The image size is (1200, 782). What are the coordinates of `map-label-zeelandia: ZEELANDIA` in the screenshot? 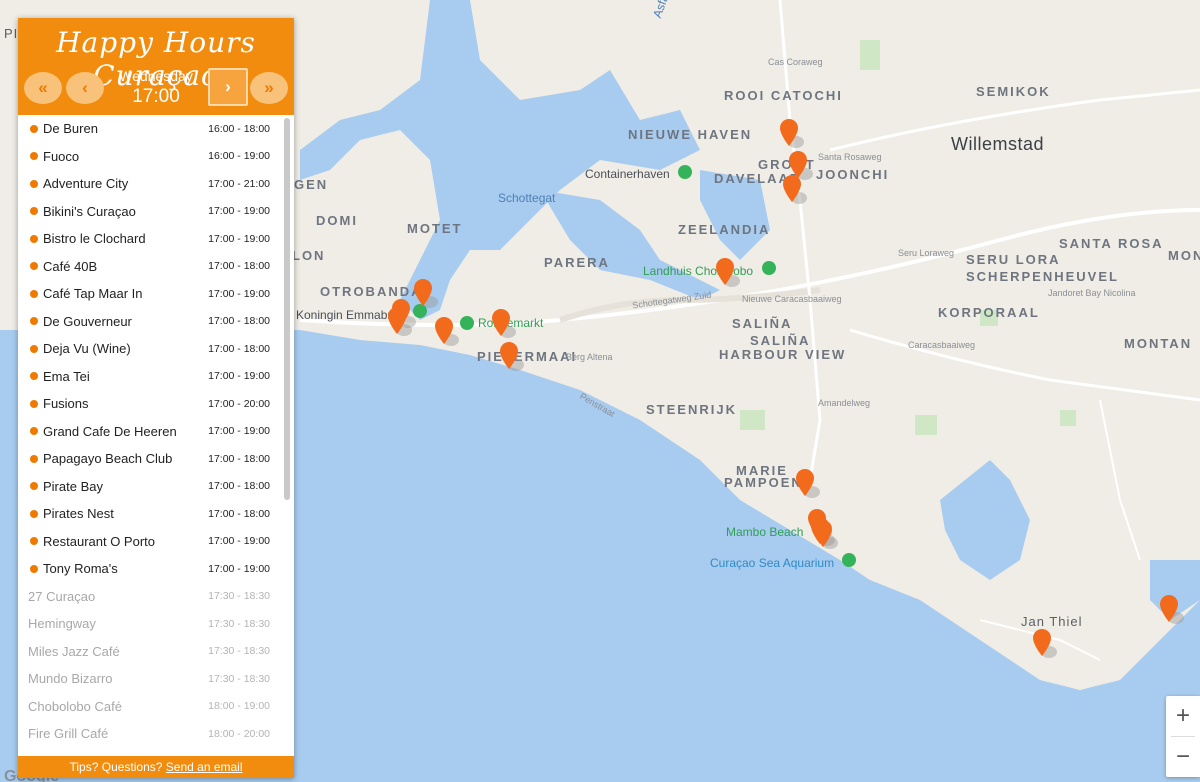 It's located at (724, 229).